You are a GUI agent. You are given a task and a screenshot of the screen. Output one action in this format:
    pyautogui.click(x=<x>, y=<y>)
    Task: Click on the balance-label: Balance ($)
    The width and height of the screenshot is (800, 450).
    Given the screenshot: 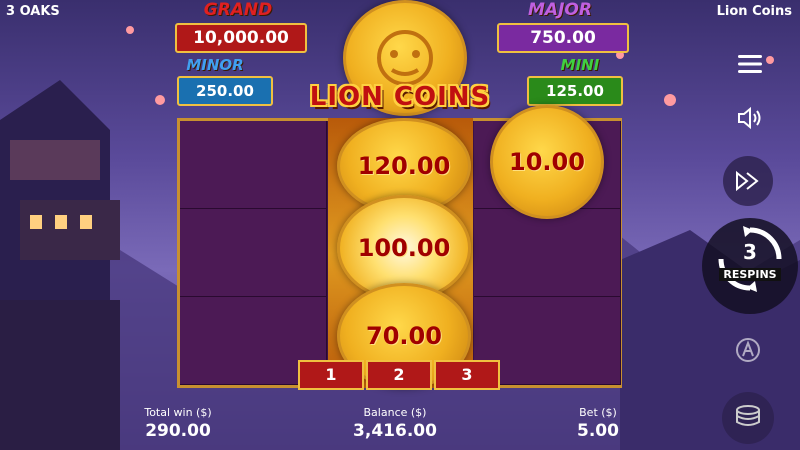 What is the action you would take?
    pyautogui.click(x=395, y=412)
    